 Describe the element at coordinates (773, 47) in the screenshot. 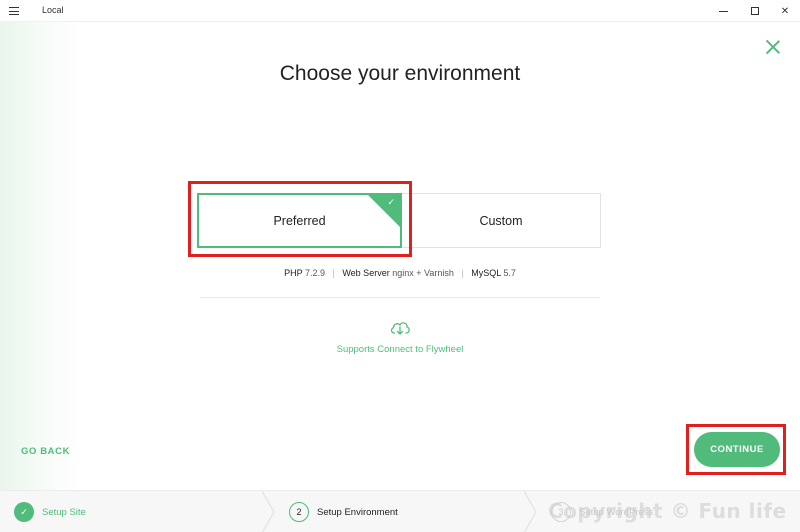

I see `close-x-icon` at that location.